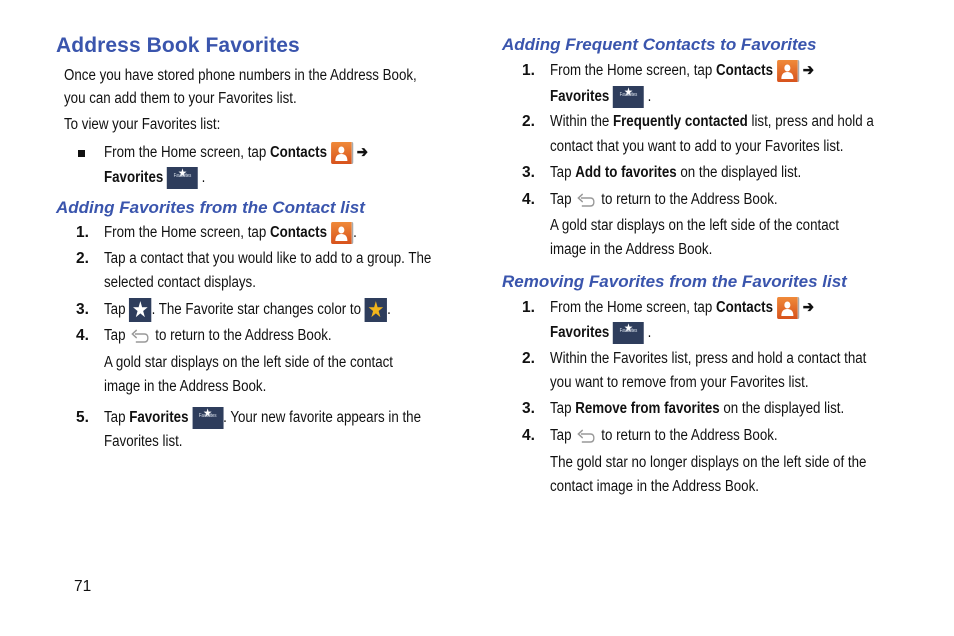  I want to click on frequent-step-1: From the Home screen, tap Contacts ➔, so click(682, 71).